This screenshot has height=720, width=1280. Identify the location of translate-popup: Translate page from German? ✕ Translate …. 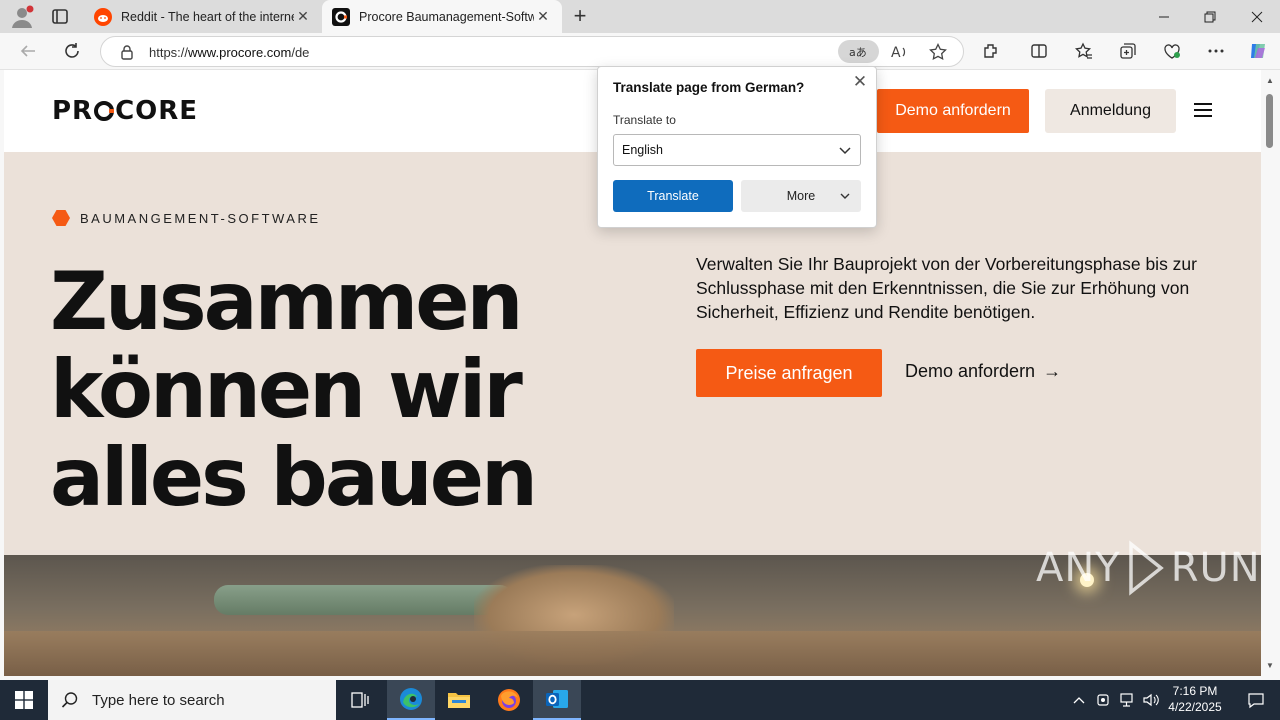
(737, 147).